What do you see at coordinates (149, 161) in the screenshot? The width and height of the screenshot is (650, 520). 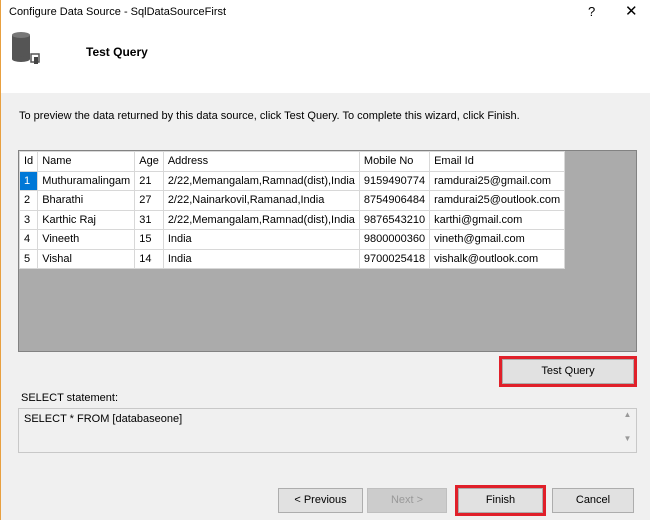 I see `column-header: Age` at bounding box center [149, 161].